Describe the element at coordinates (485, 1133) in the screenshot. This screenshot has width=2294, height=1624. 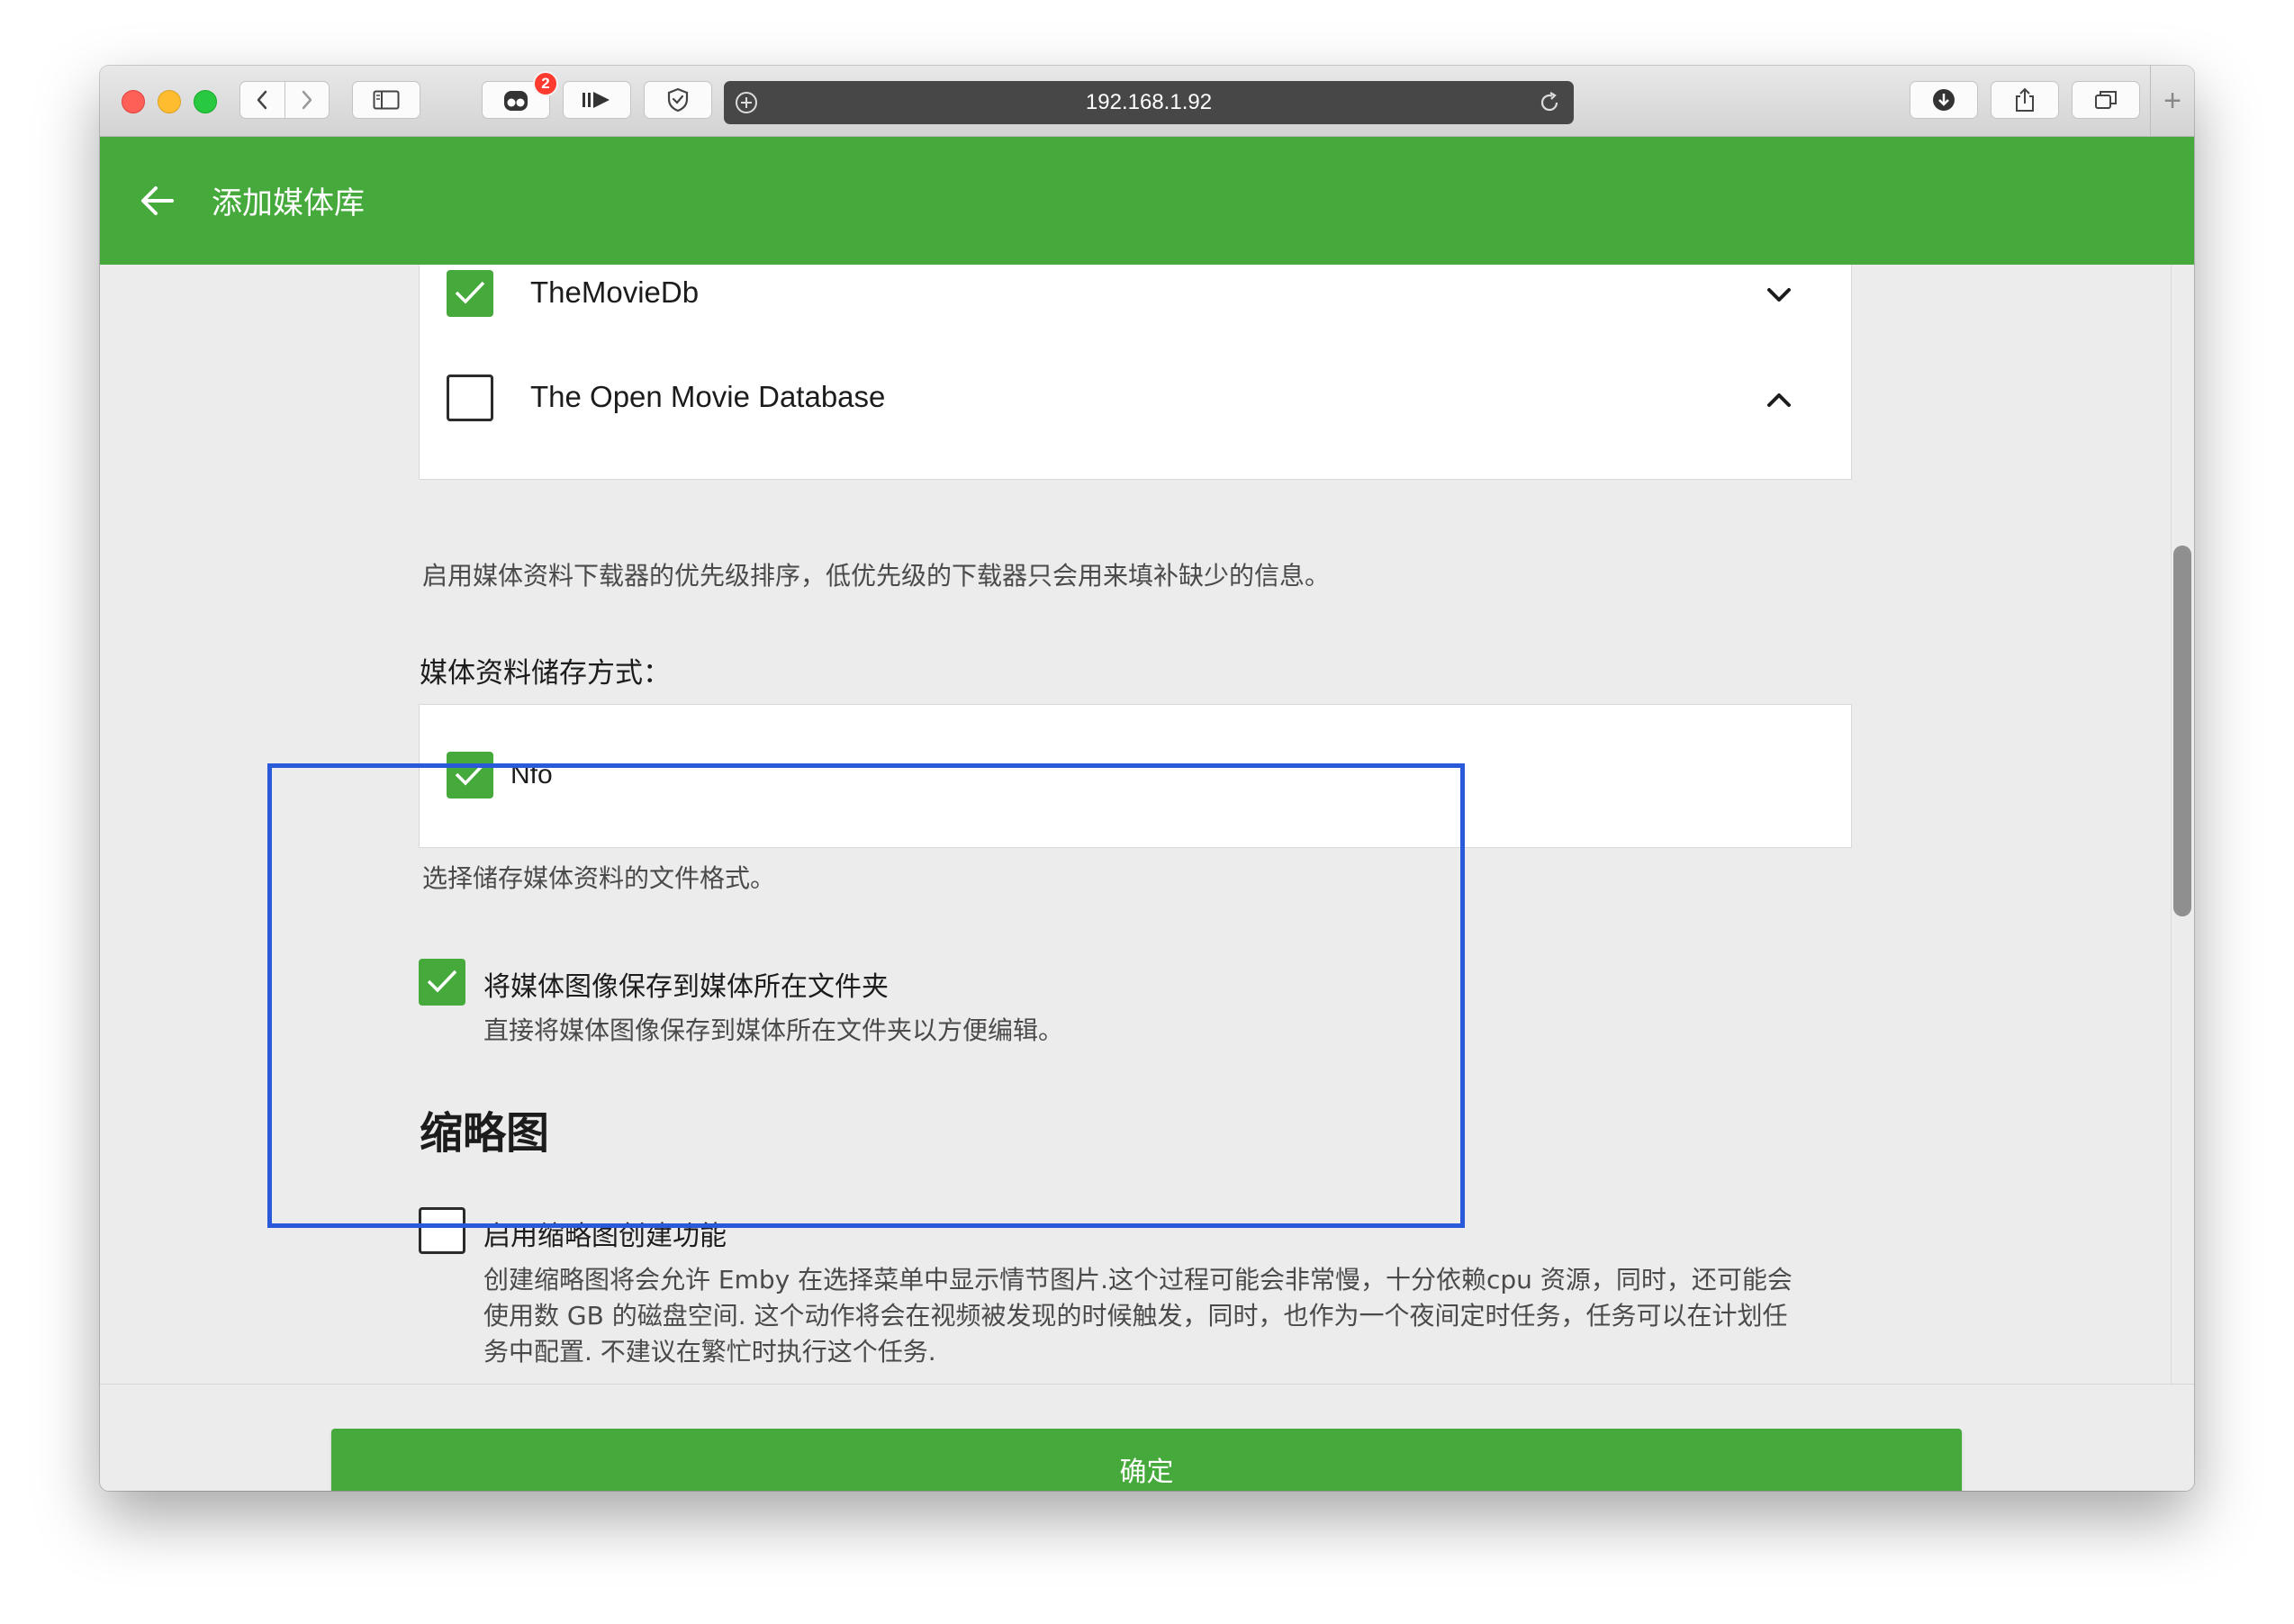
I see `thumbnails-heading: 缩略图` at that location.